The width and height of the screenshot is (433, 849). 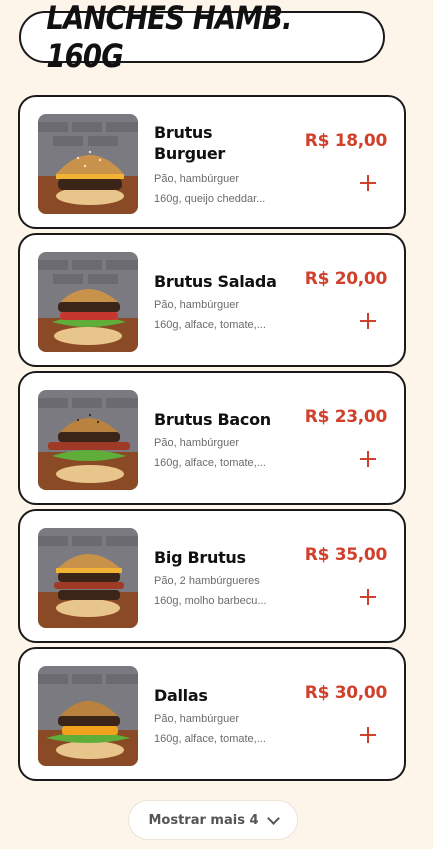 I want to click on item-price: R$ 23,00, so click(x=346, y=417).